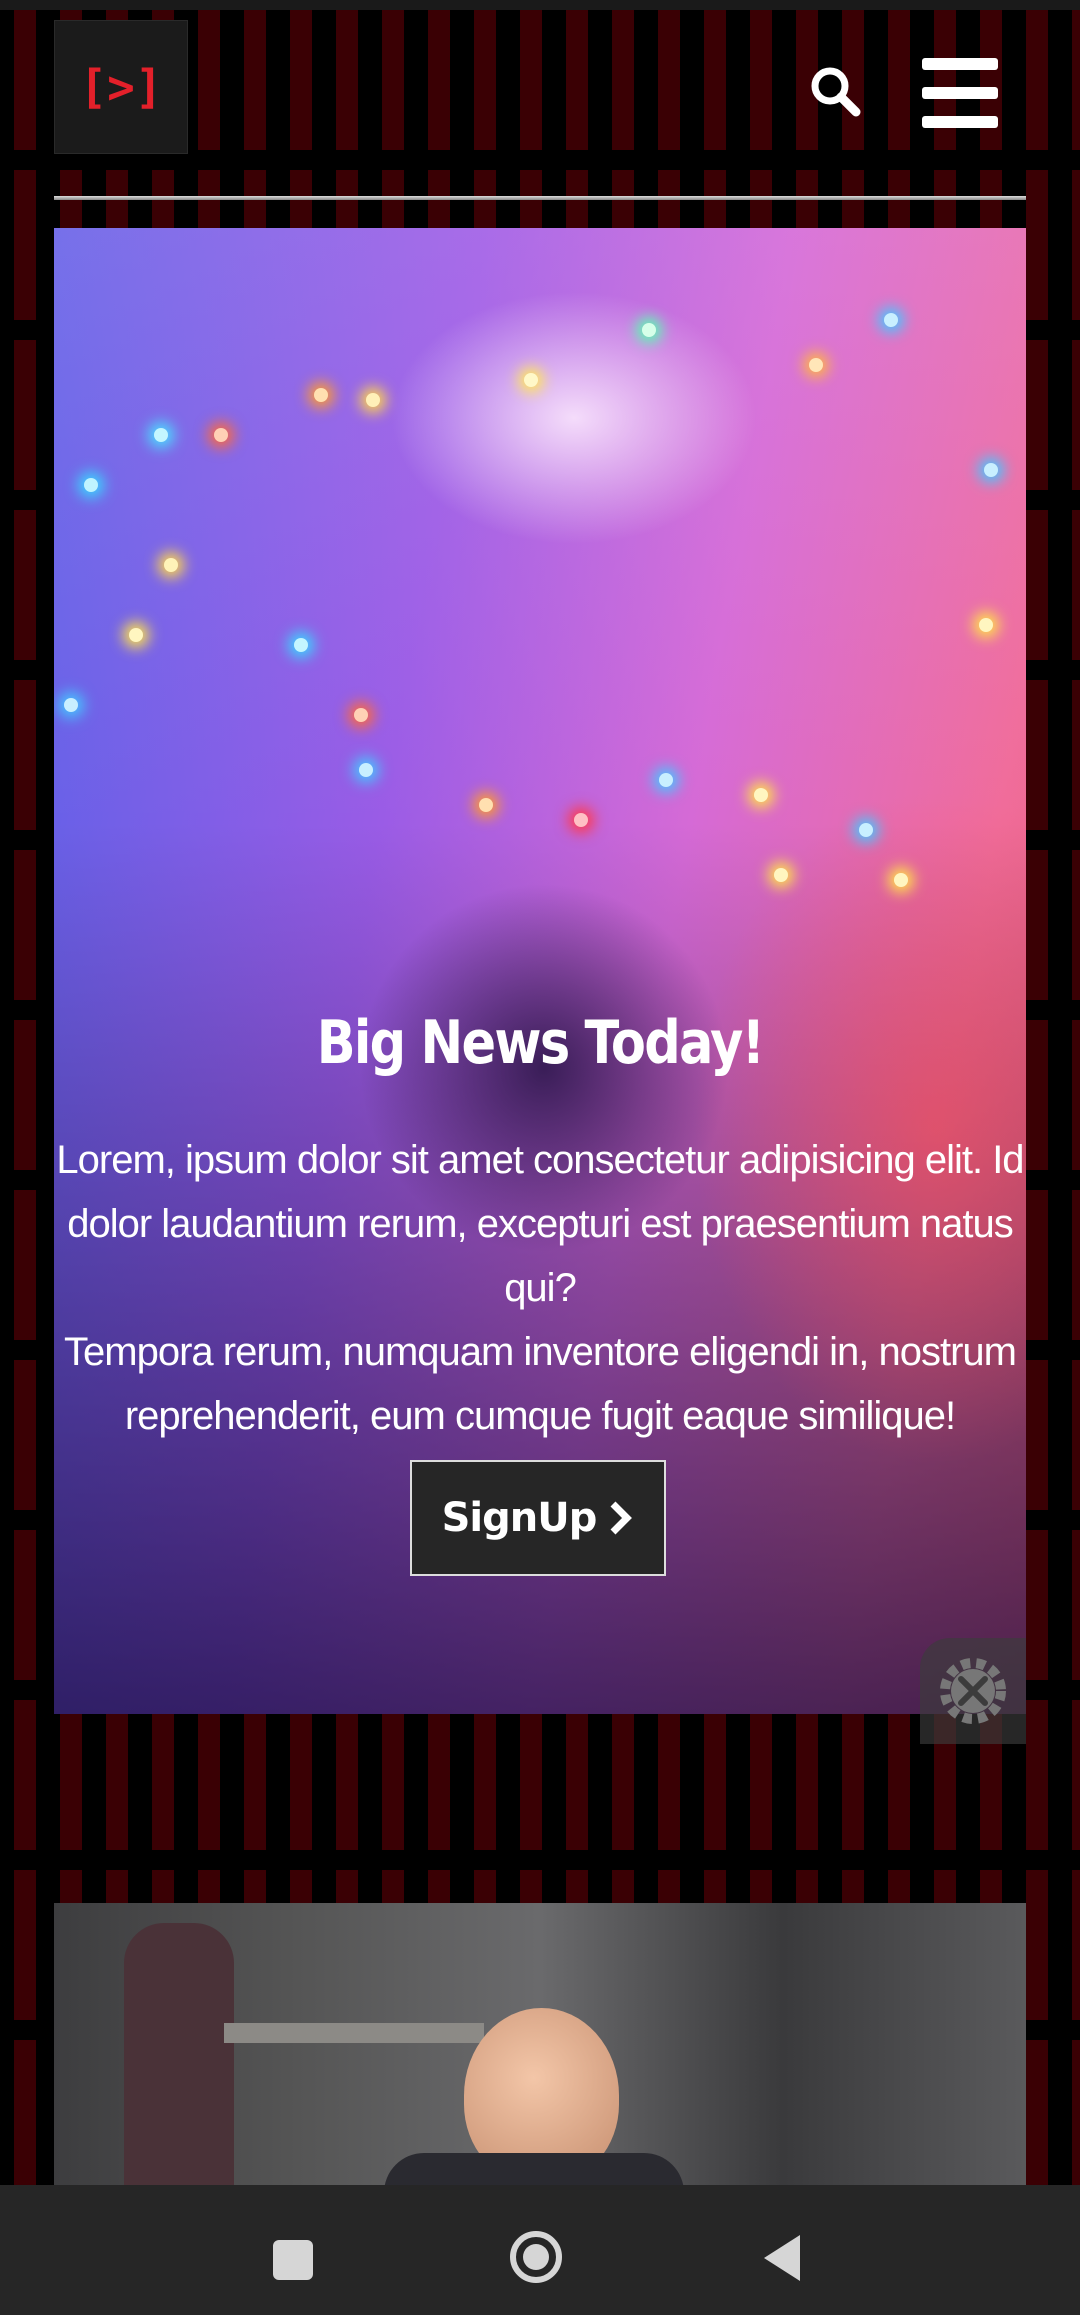 Image resolution: width=1080 pixels, height=2315 pixels. I want to click on menu-button, so click(960, 94).